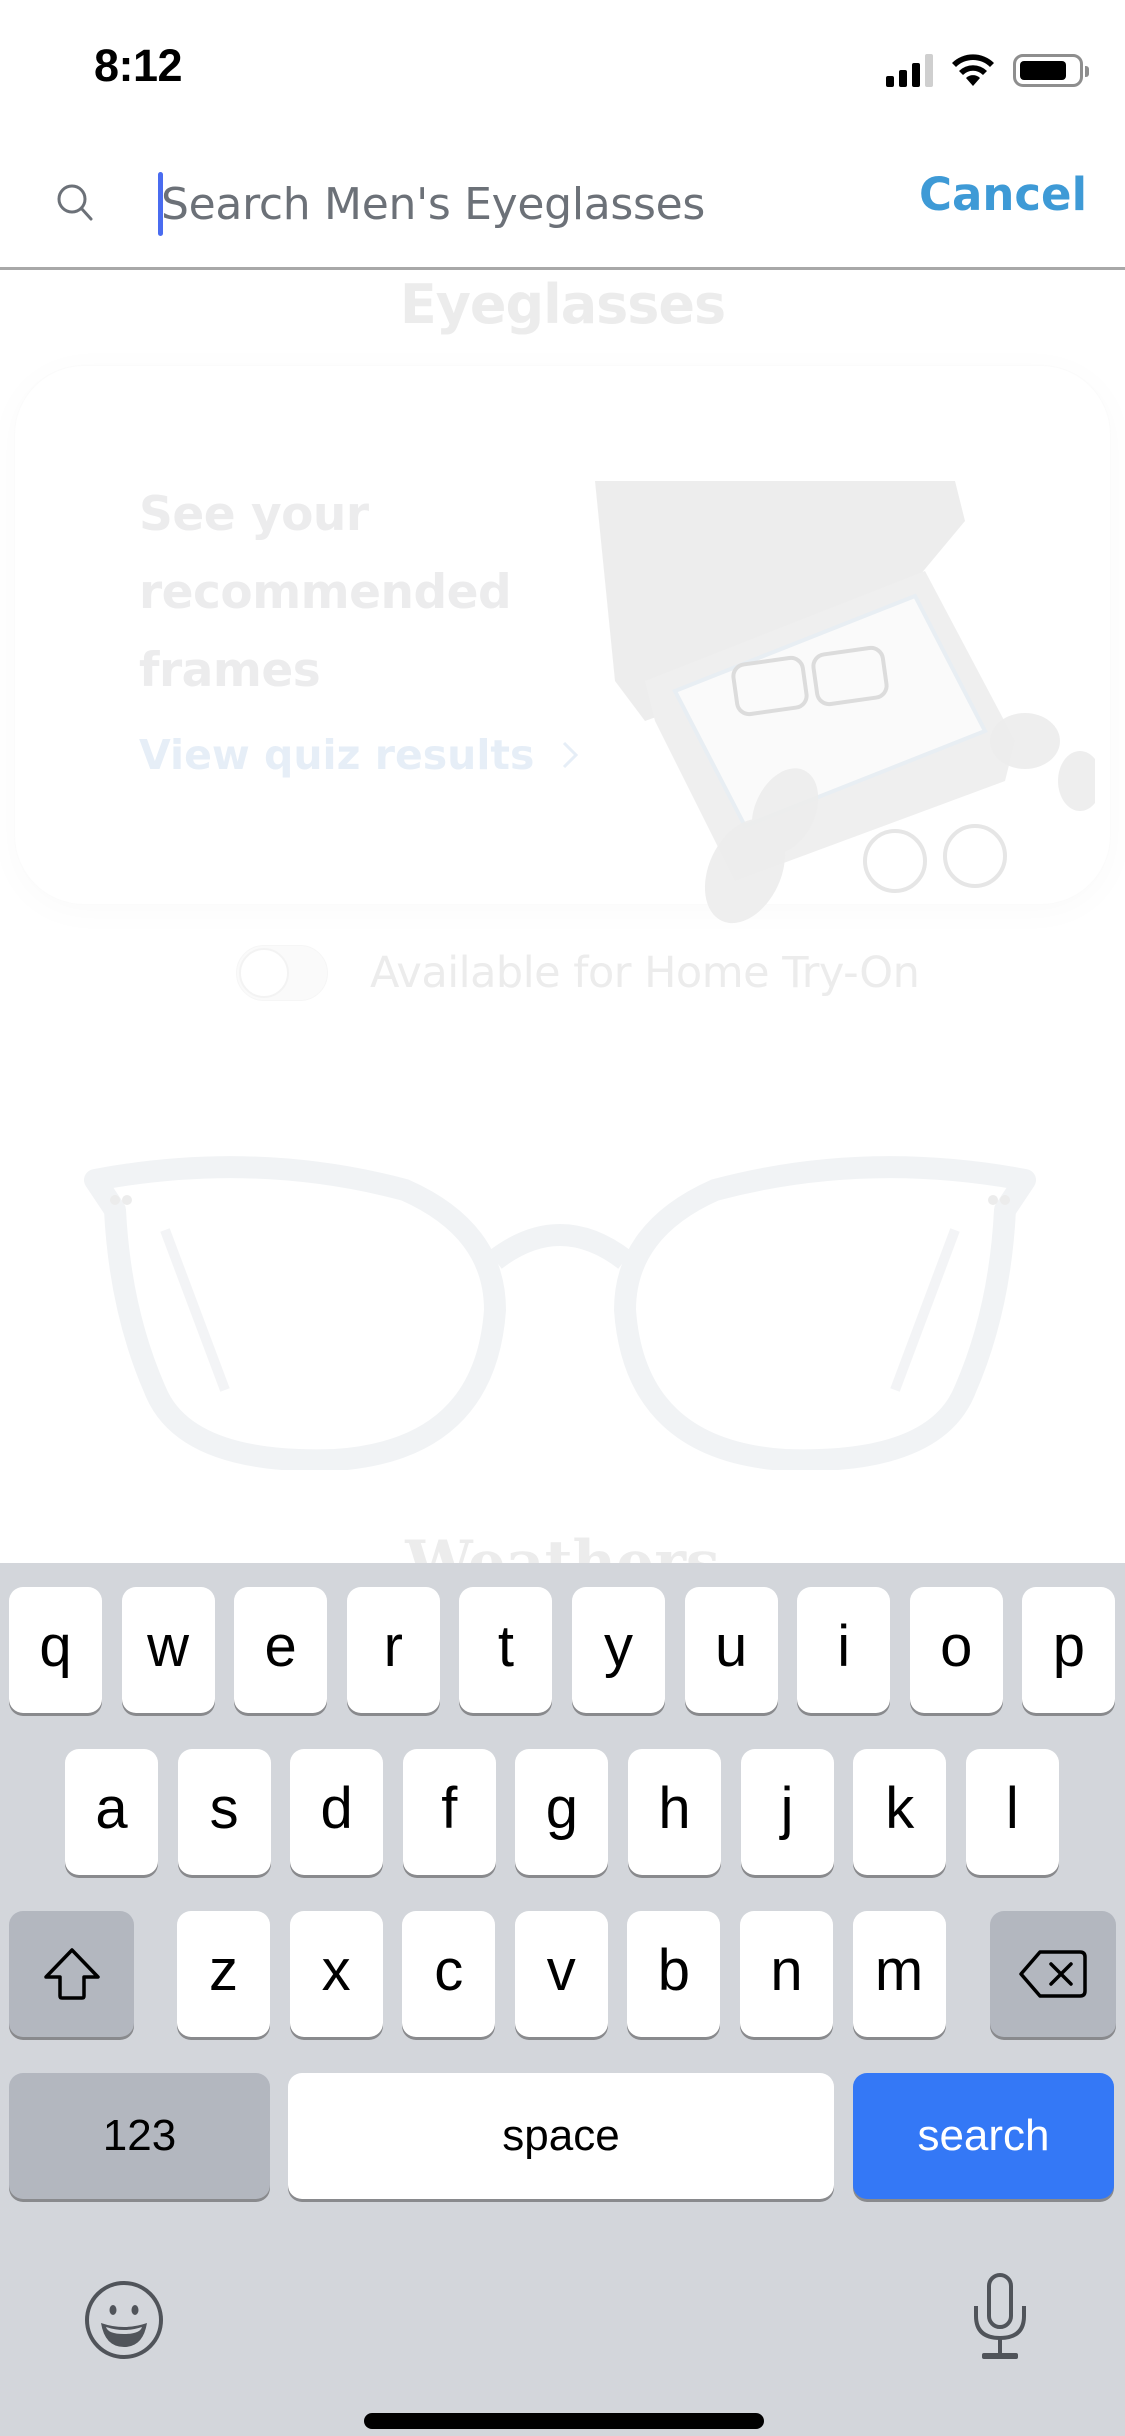 The width and height of the screenshot is (1125, 2436). I want to click on battery-icon, so click(1051, 70).